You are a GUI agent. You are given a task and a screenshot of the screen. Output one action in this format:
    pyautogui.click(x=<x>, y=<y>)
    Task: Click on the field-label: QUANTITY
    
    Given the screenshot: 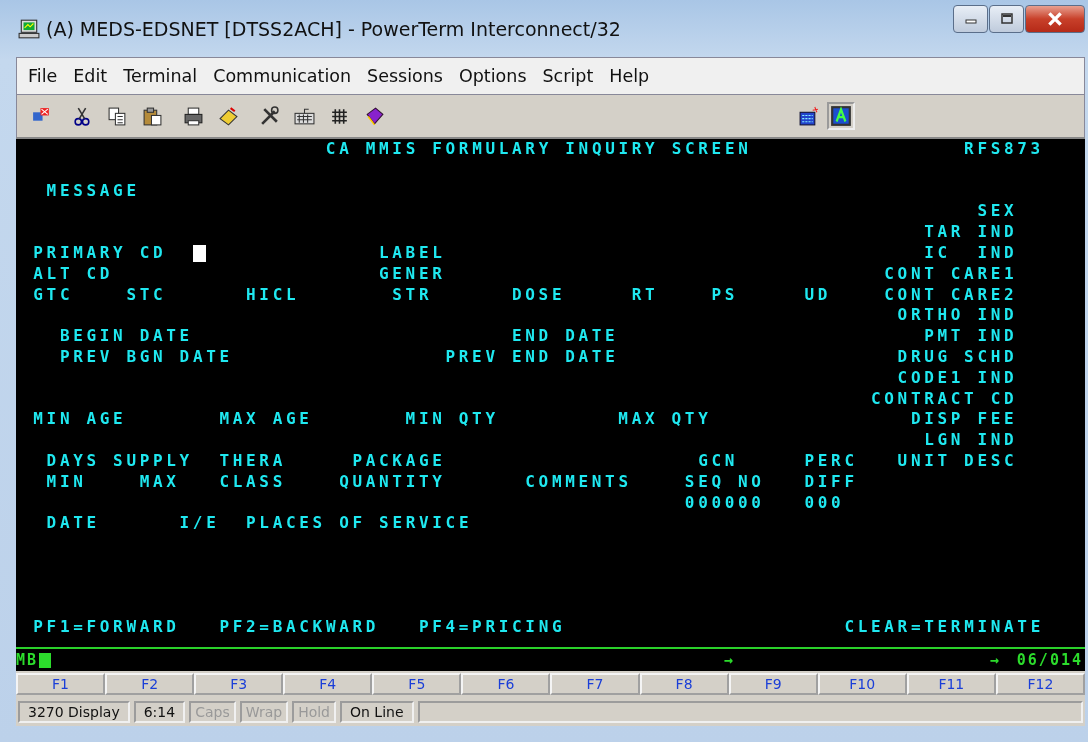 What is the action you would take?
    pyautogui.click(x=392, y=482)
    